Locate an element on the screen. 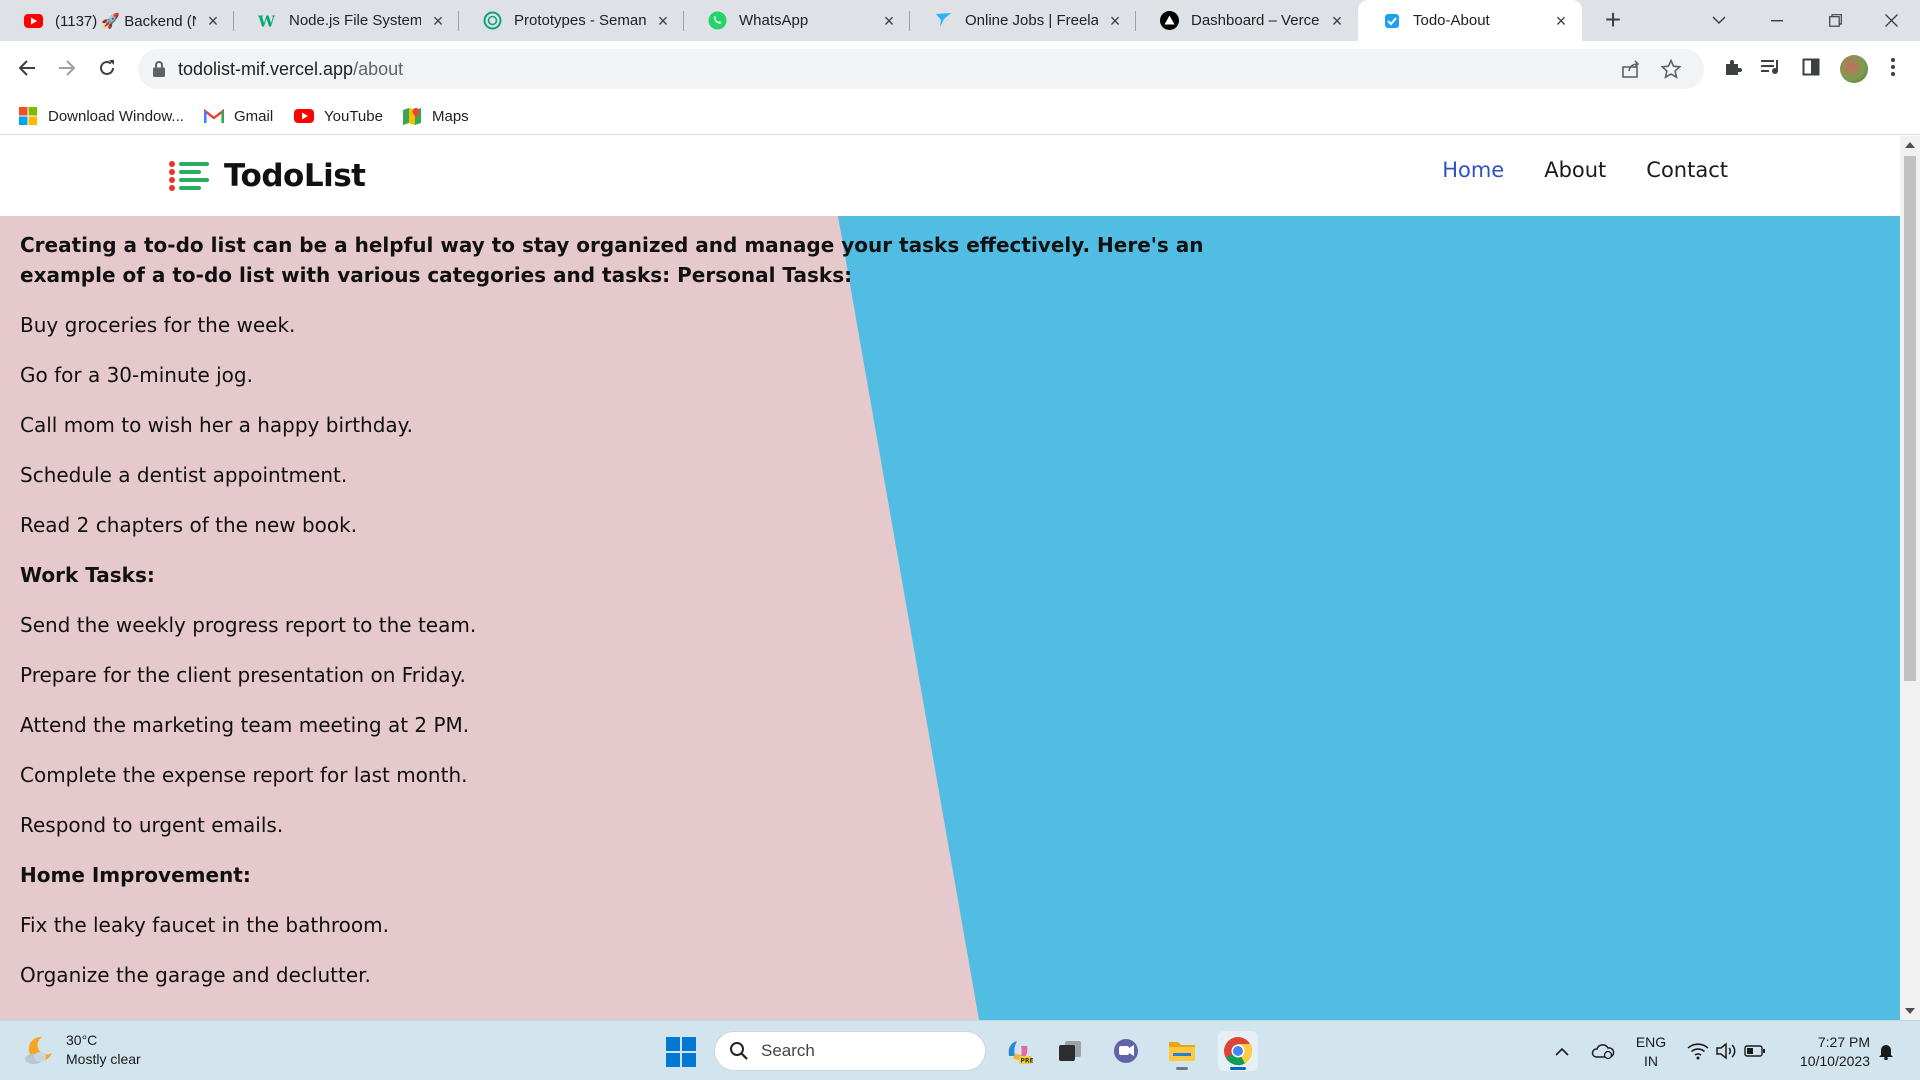  page-scrollbar is located at coordinates (1910, 578).